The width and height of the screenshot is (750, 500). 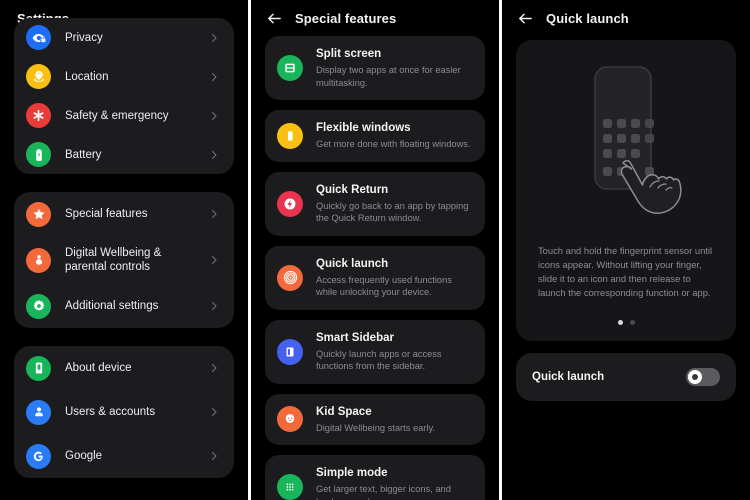 I want to click on sidebar-item-label: Google, so click(x=84, y=456).